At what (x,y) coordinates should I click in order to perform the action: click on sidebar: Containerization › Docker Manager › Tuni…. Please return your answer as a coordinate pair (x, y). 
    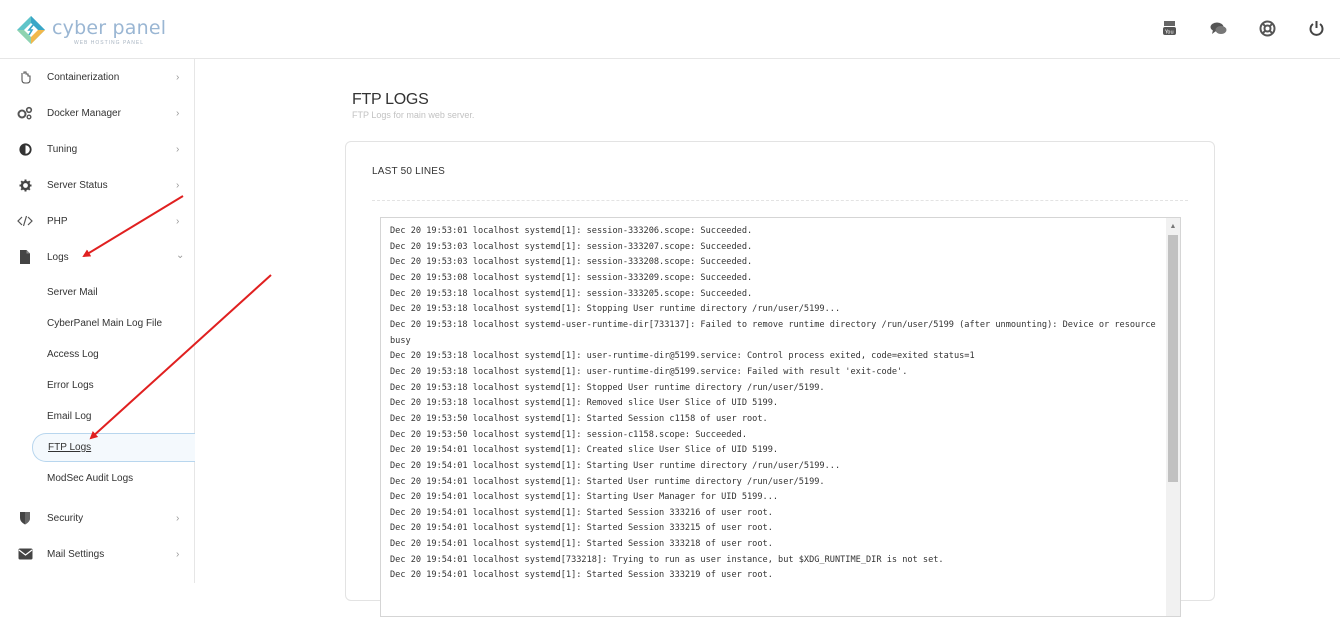
    Looking at the image, I should click on (97, 321).